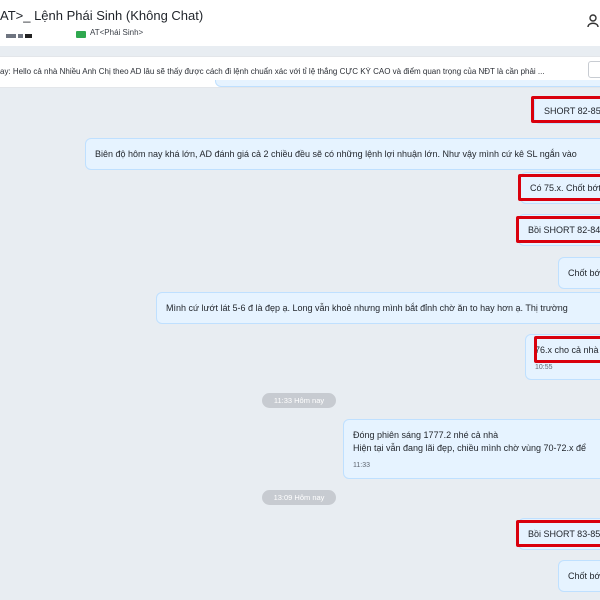  I want to click on message-bubble, so click(407, 83).